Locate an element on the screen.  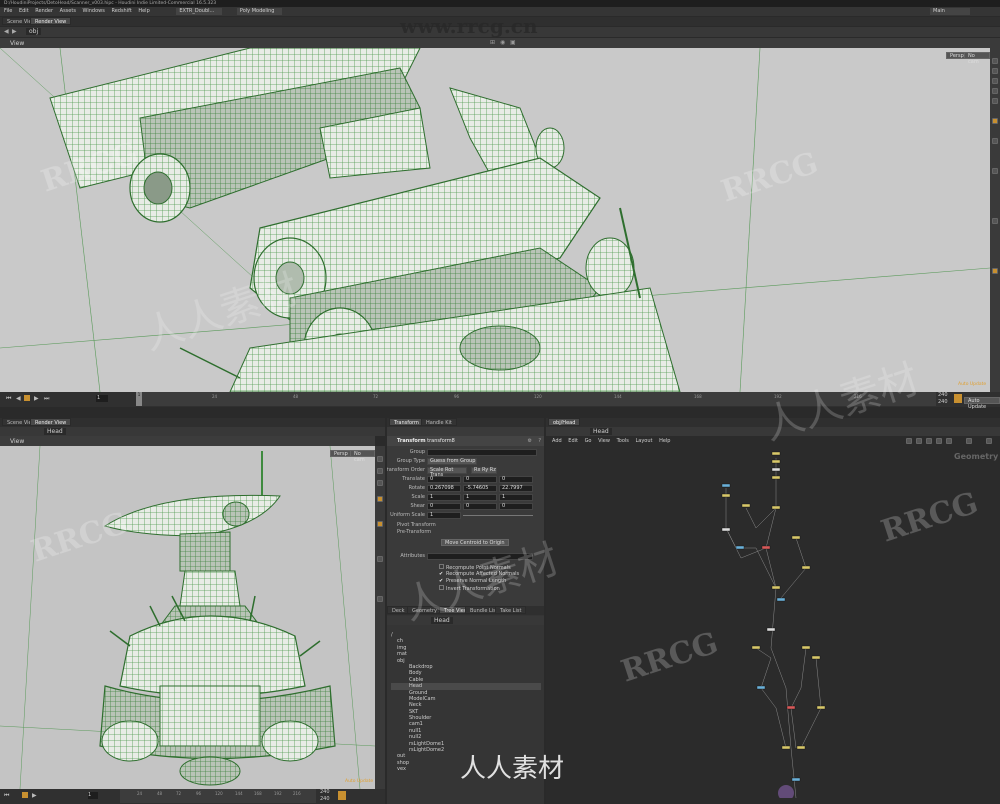
scale-z: 1 is located at coordinates (516, 497).